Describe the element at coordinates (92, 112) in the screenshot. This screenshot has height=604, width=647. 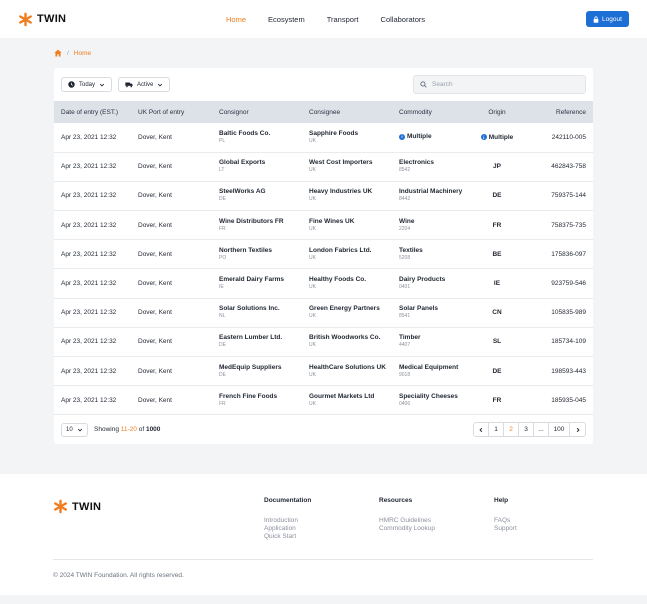
I see `column-header-date: Date of entry (EST.)` at that location.